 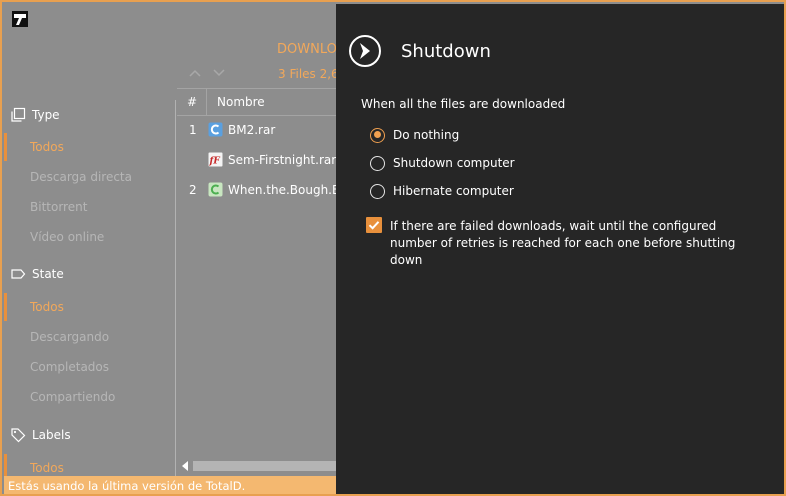 I want to click on sidebar-header-label: Labels, so click(x=51, y=435).